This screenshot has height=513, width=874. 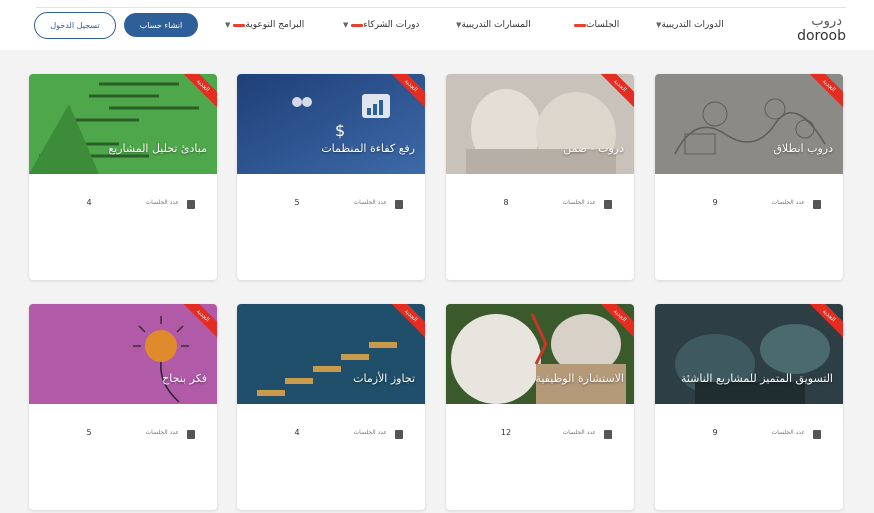 What do you see at coordinates (441, 7) in the screenshot?
I see `header-divider` at bounding box center [441, 7].